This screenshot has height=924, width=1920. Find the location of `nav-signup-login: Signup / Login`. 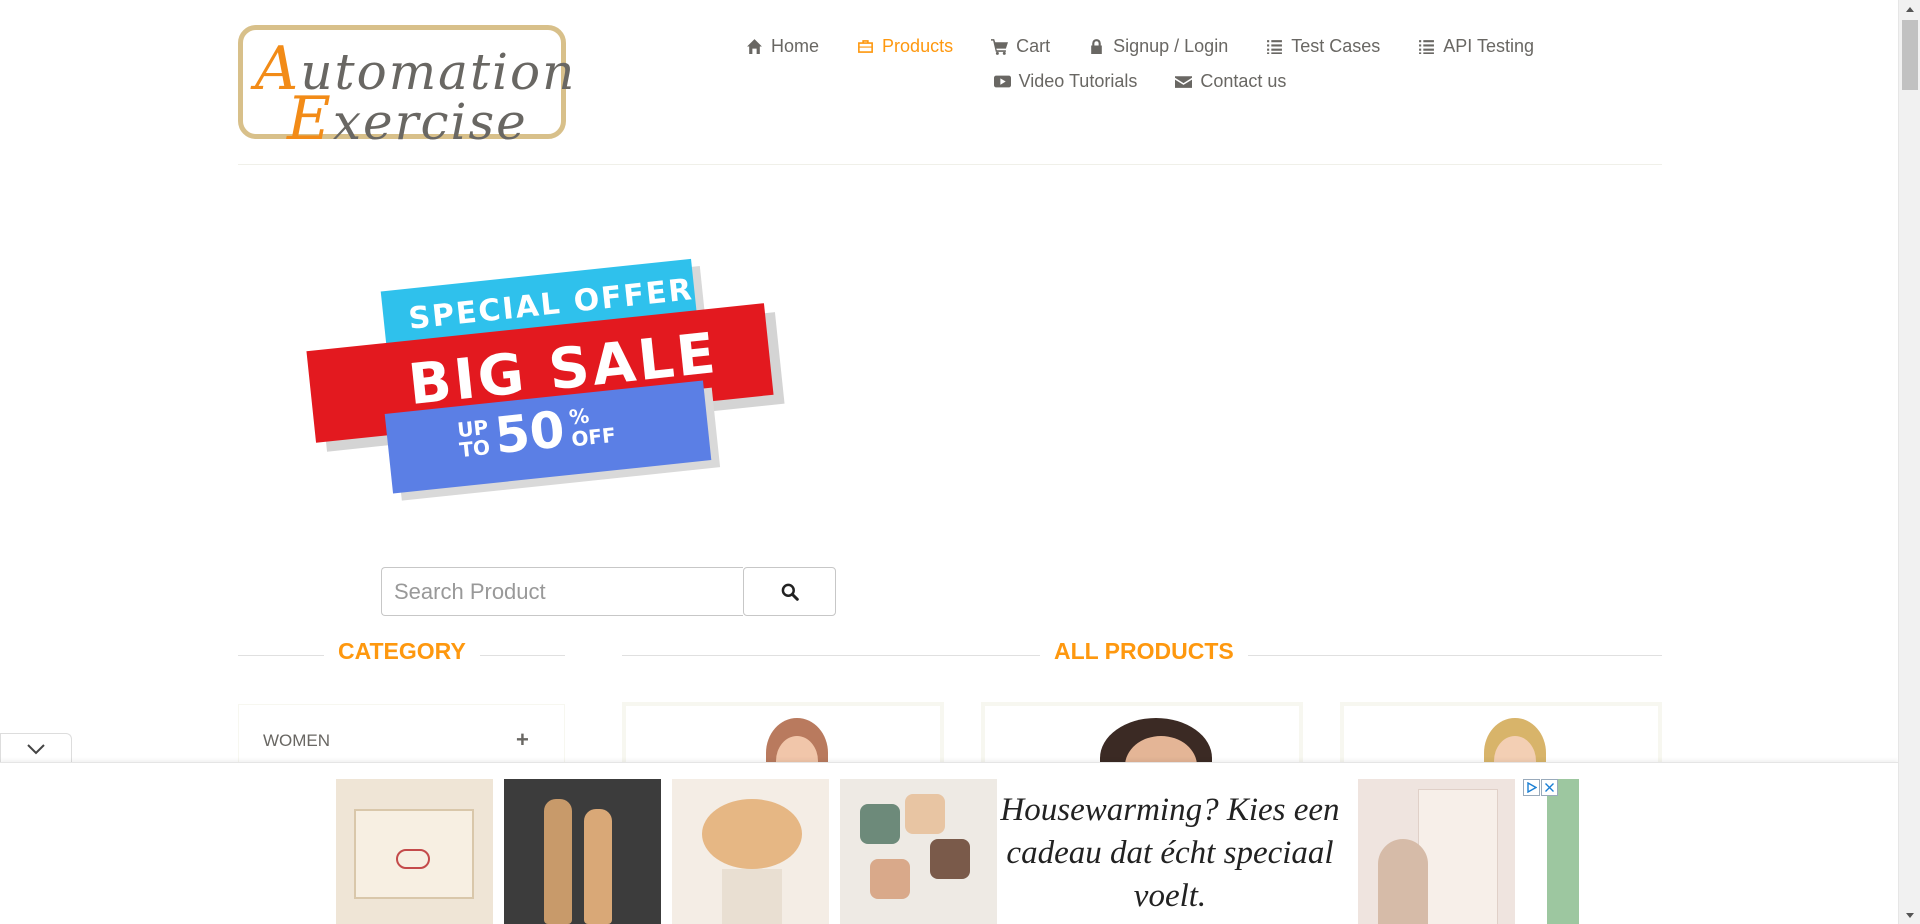

nav-signup-login: Signup / Login is located at coordinates (1158, 46).